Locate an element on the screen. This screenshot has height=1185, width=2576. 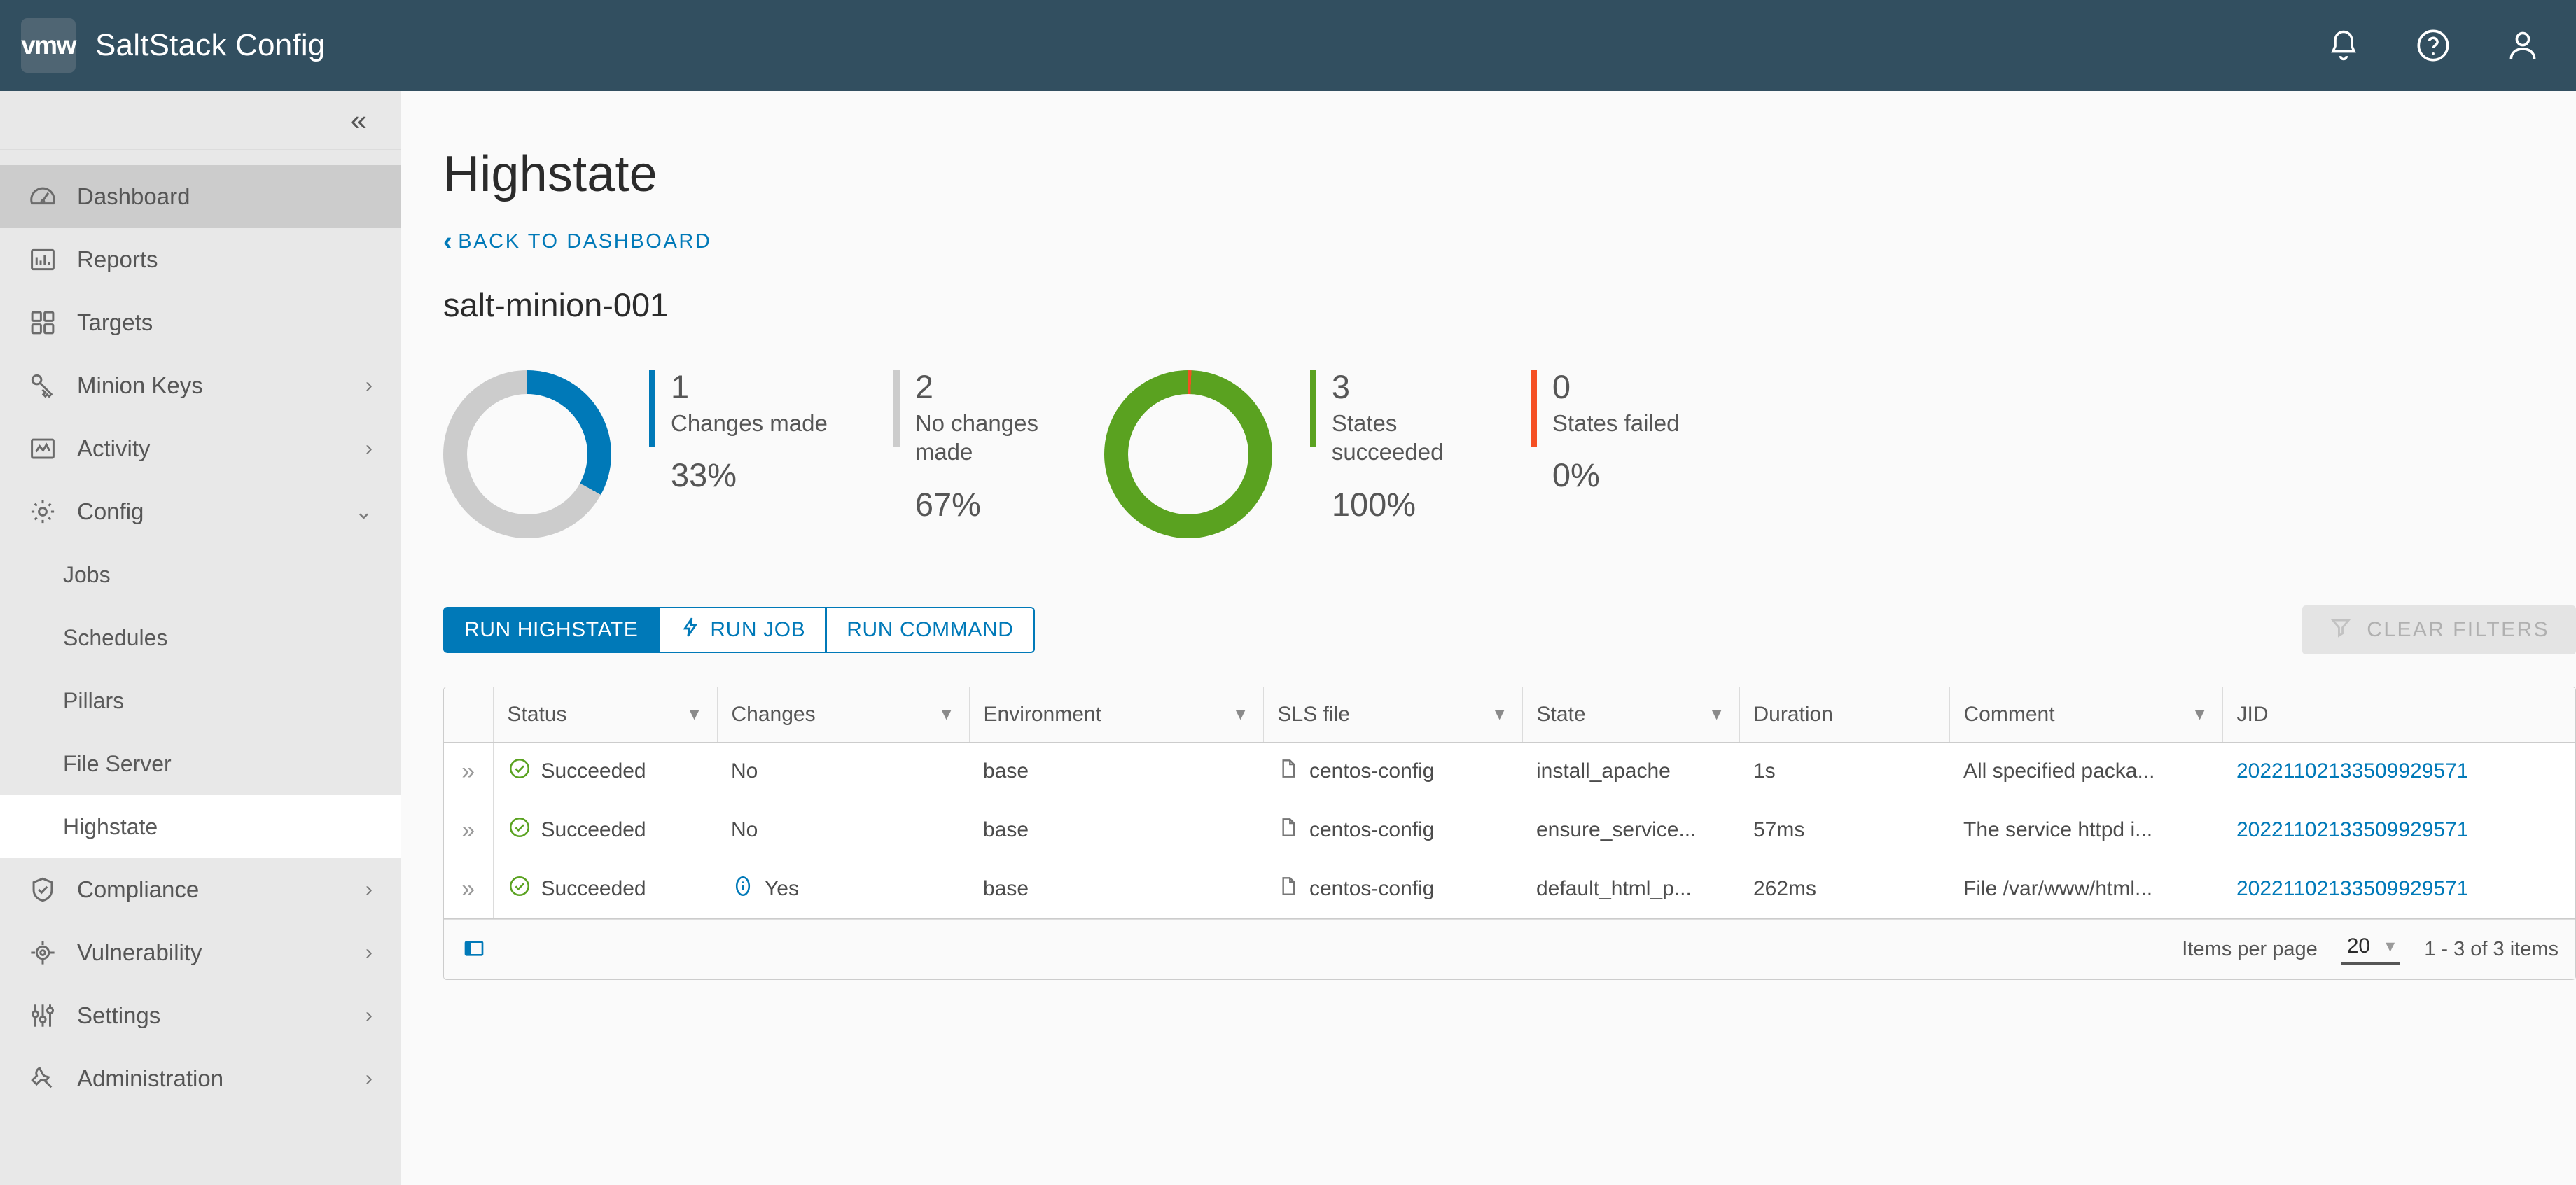
run-job-button: RUN JOB is located at coordinates (743, 630).